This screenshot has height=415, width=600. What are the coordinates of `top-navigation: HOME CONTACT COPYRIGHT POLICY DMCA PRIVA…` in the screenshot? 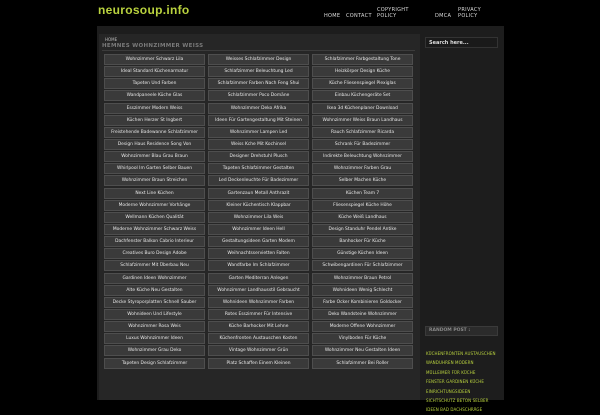 It's located at (418, 17).